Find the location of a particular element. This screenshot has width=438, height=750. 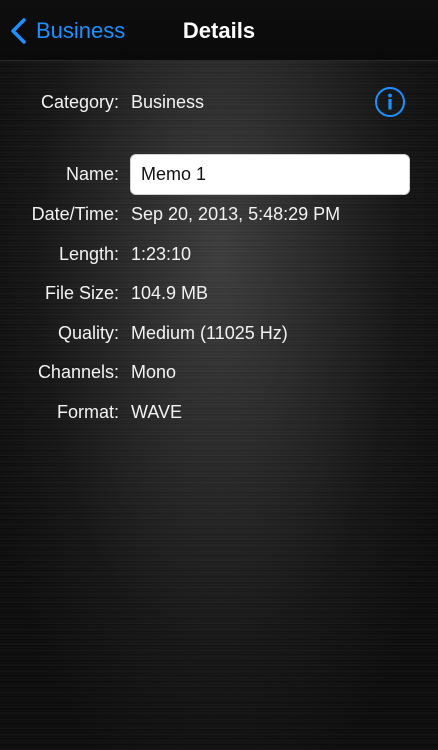

page-title: Details is located at coordinates (219, 30).